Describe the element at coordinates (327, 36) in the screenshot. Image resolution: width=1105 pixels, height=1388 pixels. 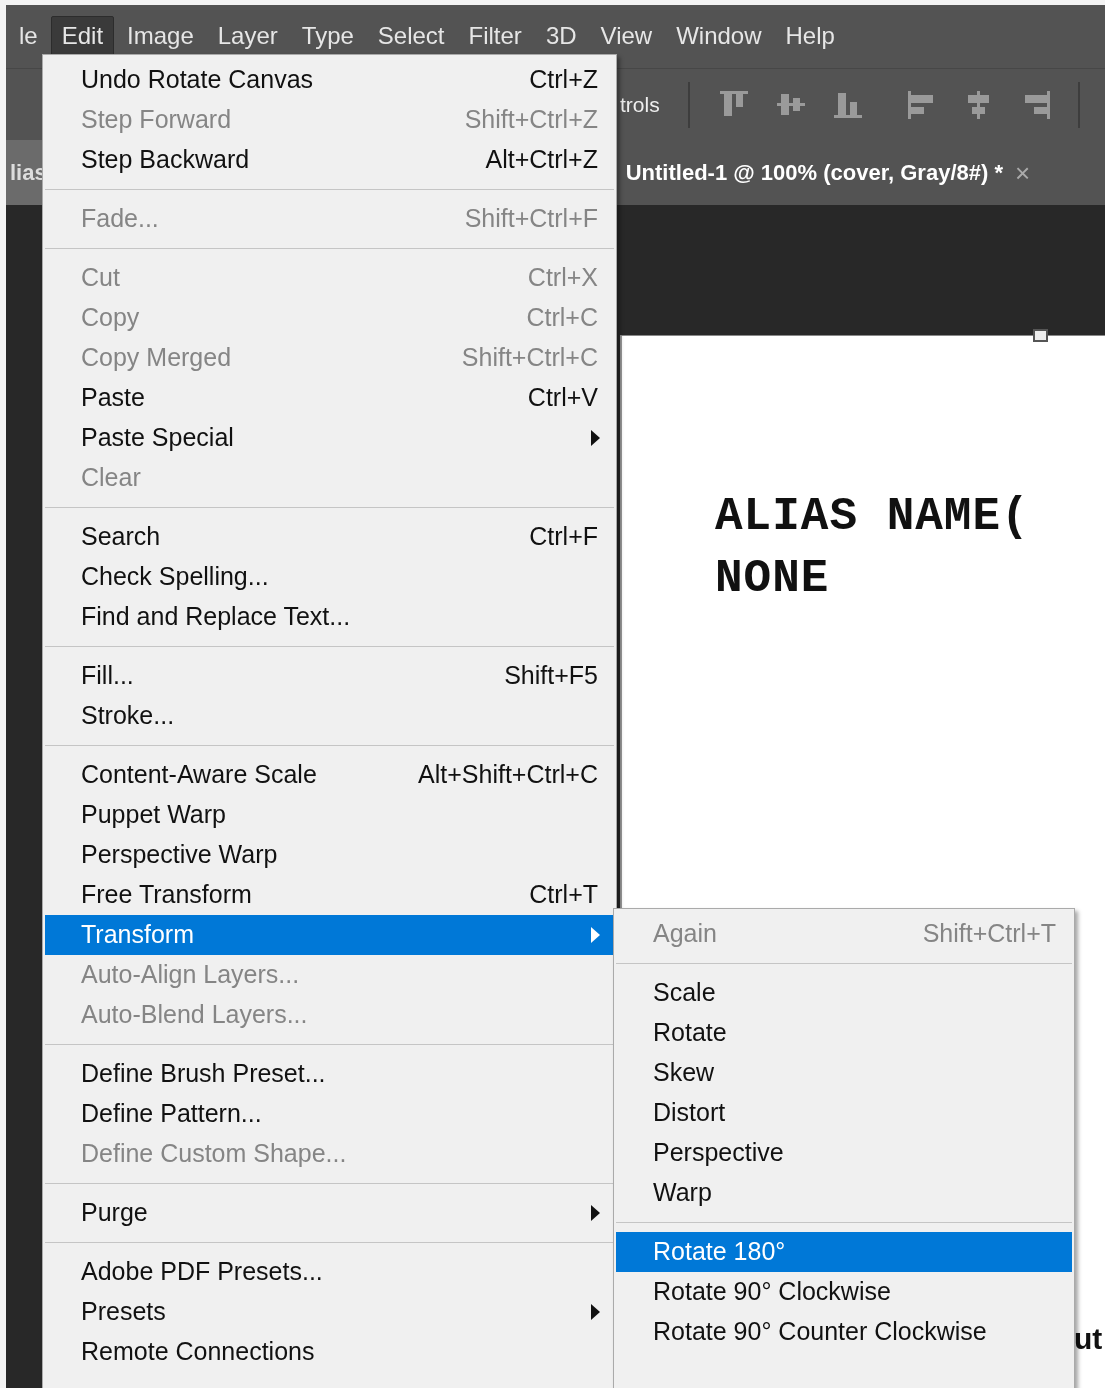
I see `menu-bar-item: Type` at that location.